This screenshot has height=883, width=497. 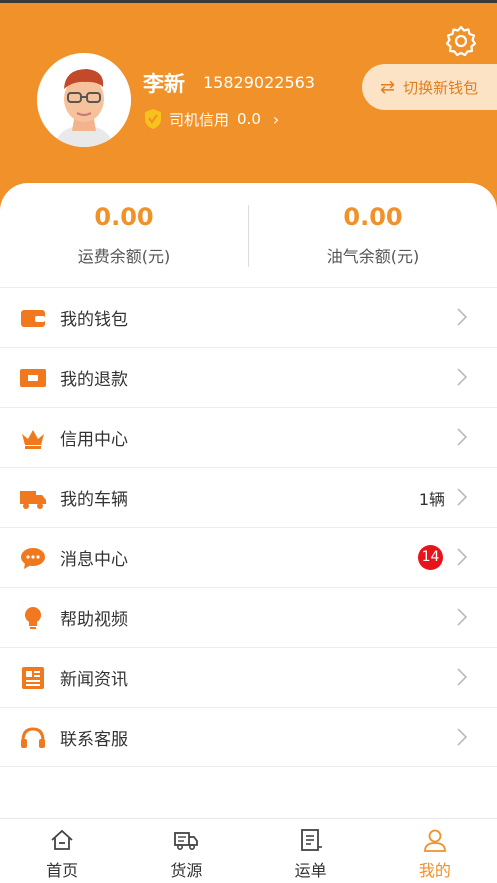 What do you see at coordinates (276, 119) in the screenshot?
I see `chevron-right-icon: ›` at bounding box center [276, 119].